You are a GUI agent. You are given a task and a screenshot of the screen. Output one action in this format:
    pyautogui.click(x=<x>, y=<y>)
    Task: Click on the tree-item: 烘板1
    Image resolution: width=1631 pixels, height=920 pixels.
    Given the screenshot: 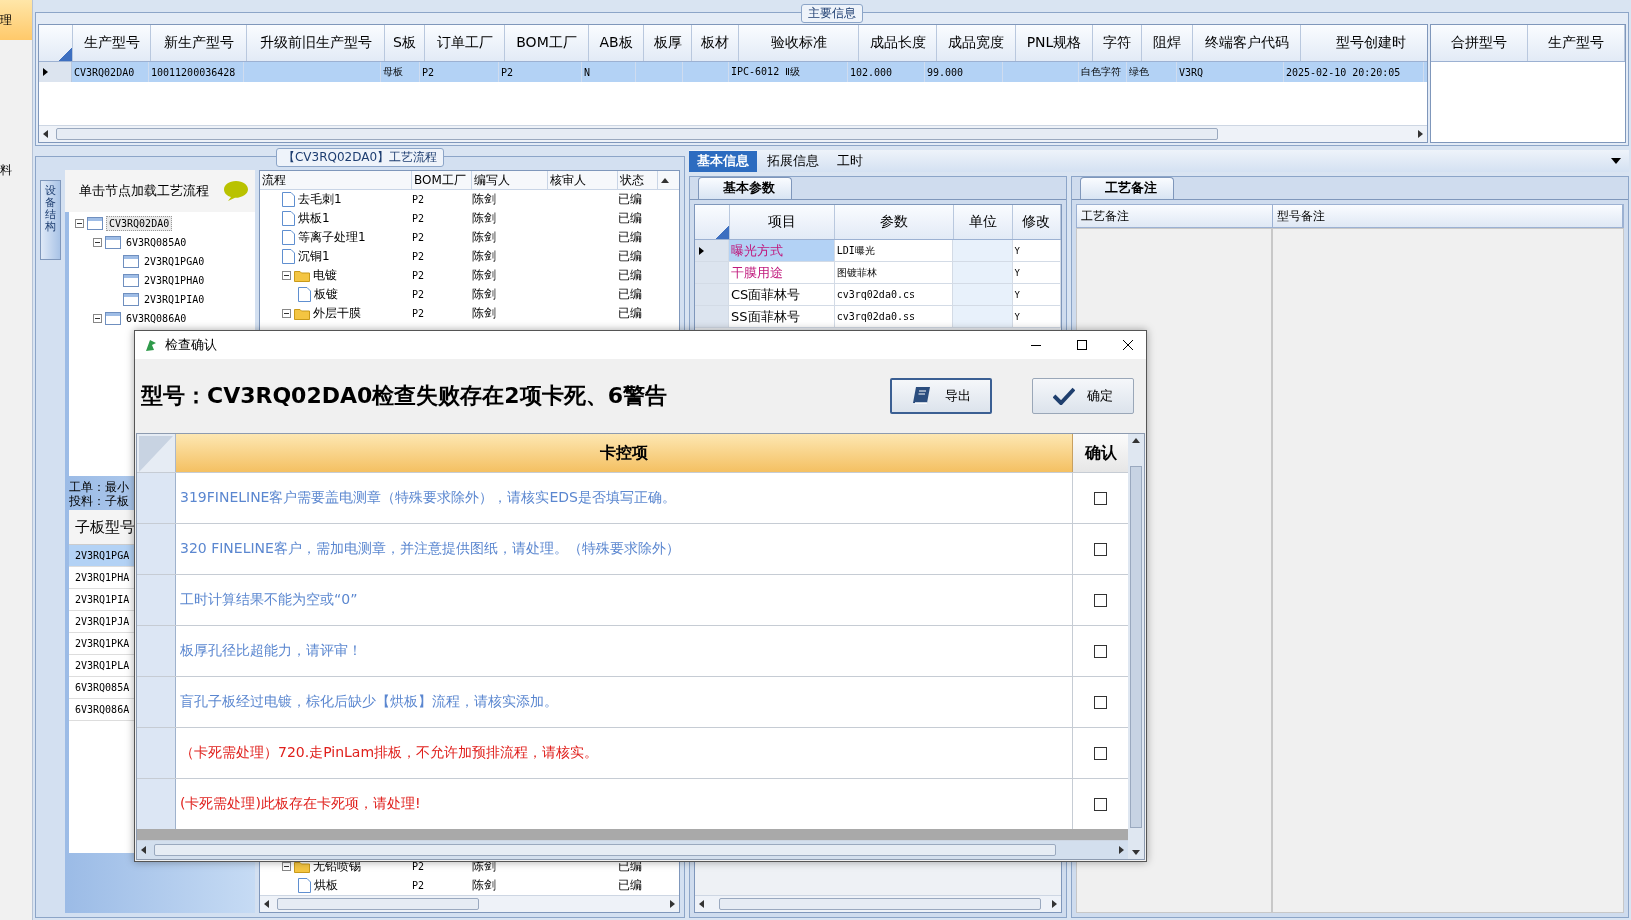 What is the action you would take?
    pyautogui.click(x=314, y=218)
    